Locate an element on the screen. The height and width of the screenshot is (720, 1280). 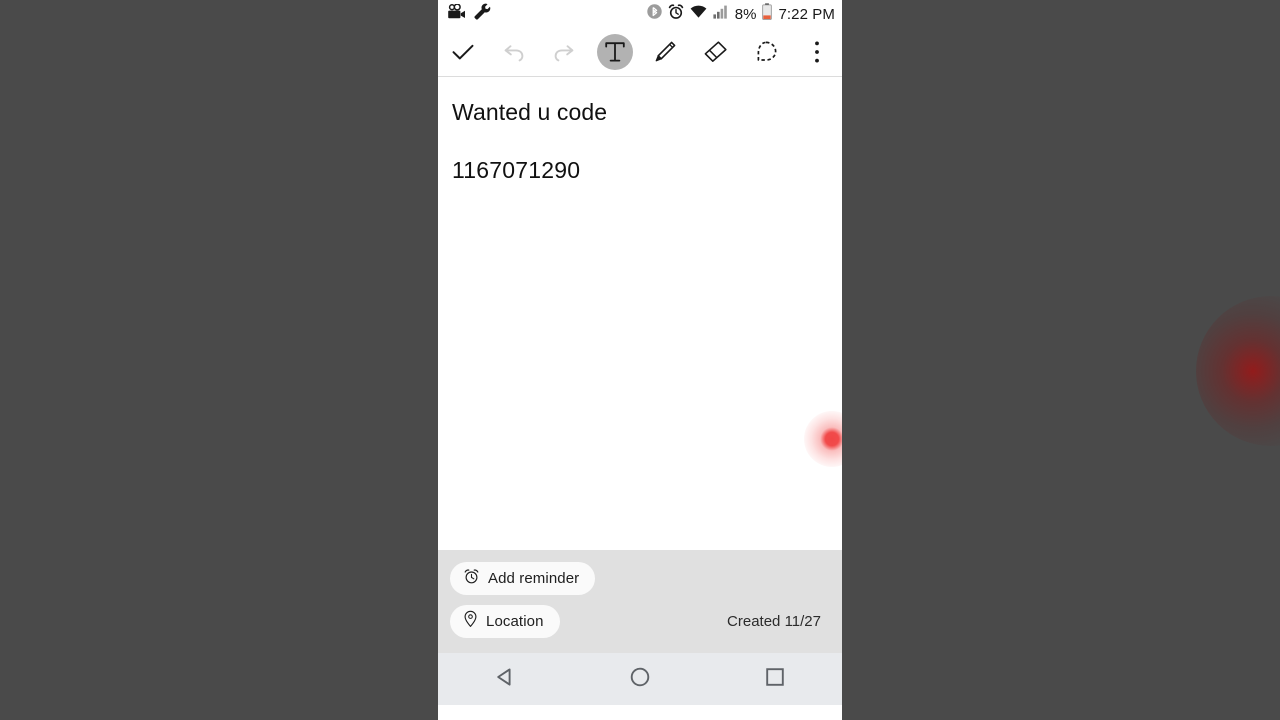
wrench-icon is located at coordinates (482, 14).